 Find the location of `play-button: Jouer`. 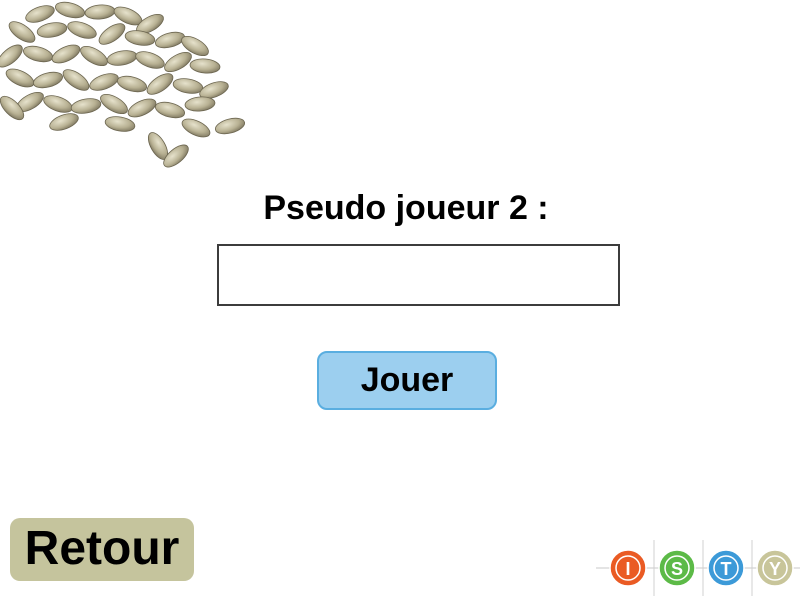

play-button: Jouer is located at coordinates (407, 380).